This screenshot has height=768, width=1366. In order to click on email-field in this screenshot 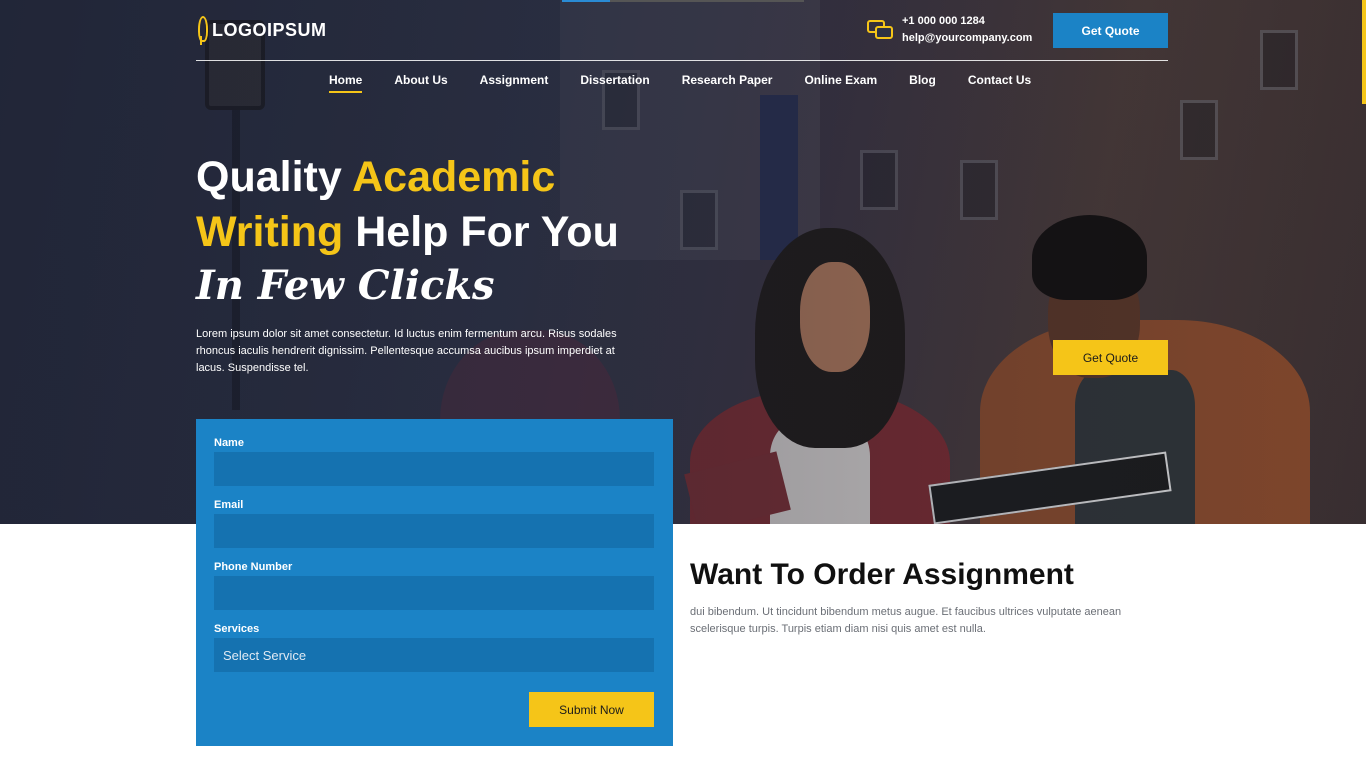, I will do `click(434, 531)`.